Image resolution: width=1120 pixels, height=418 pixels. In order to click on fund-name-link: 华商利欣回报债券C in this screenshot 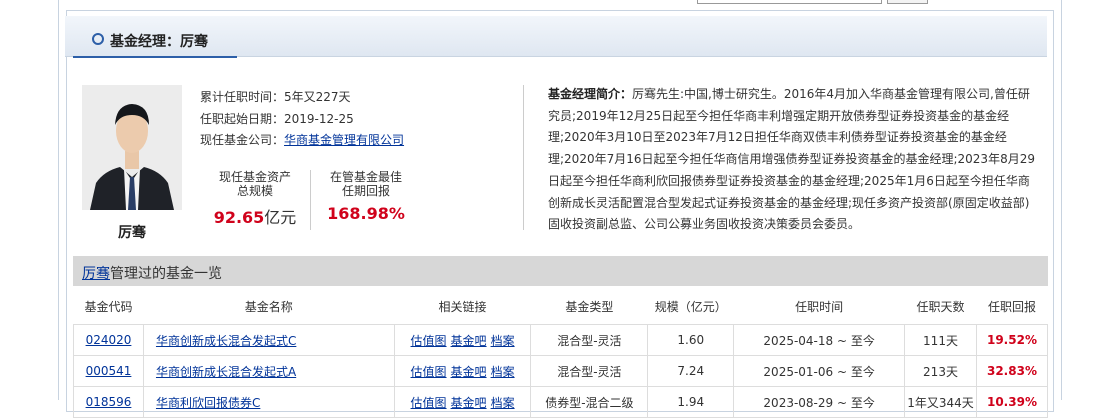, I will do `click(208, 403)`.